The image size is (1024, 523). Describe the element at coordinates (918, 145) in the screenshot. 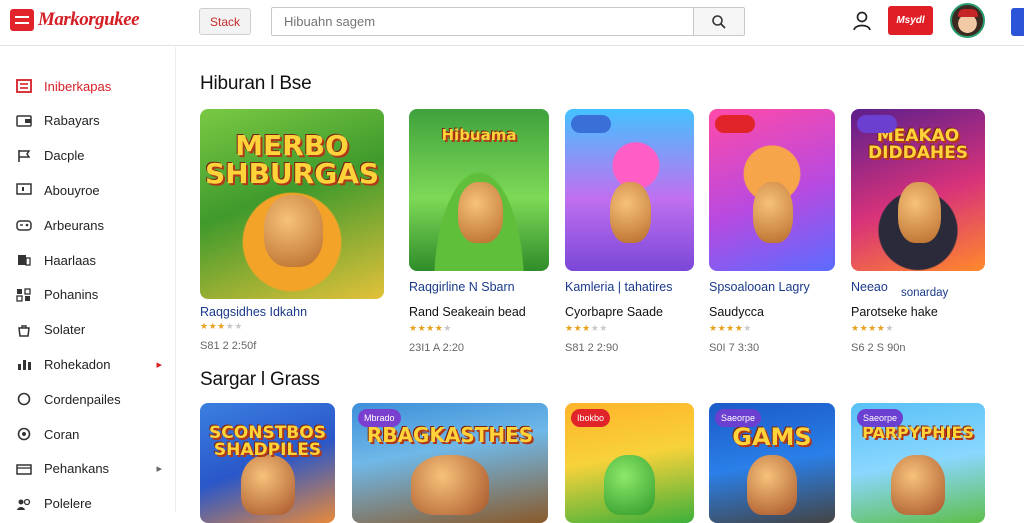

I see `thumbnail-title: MEAKAO DIDDAHES` at that location.